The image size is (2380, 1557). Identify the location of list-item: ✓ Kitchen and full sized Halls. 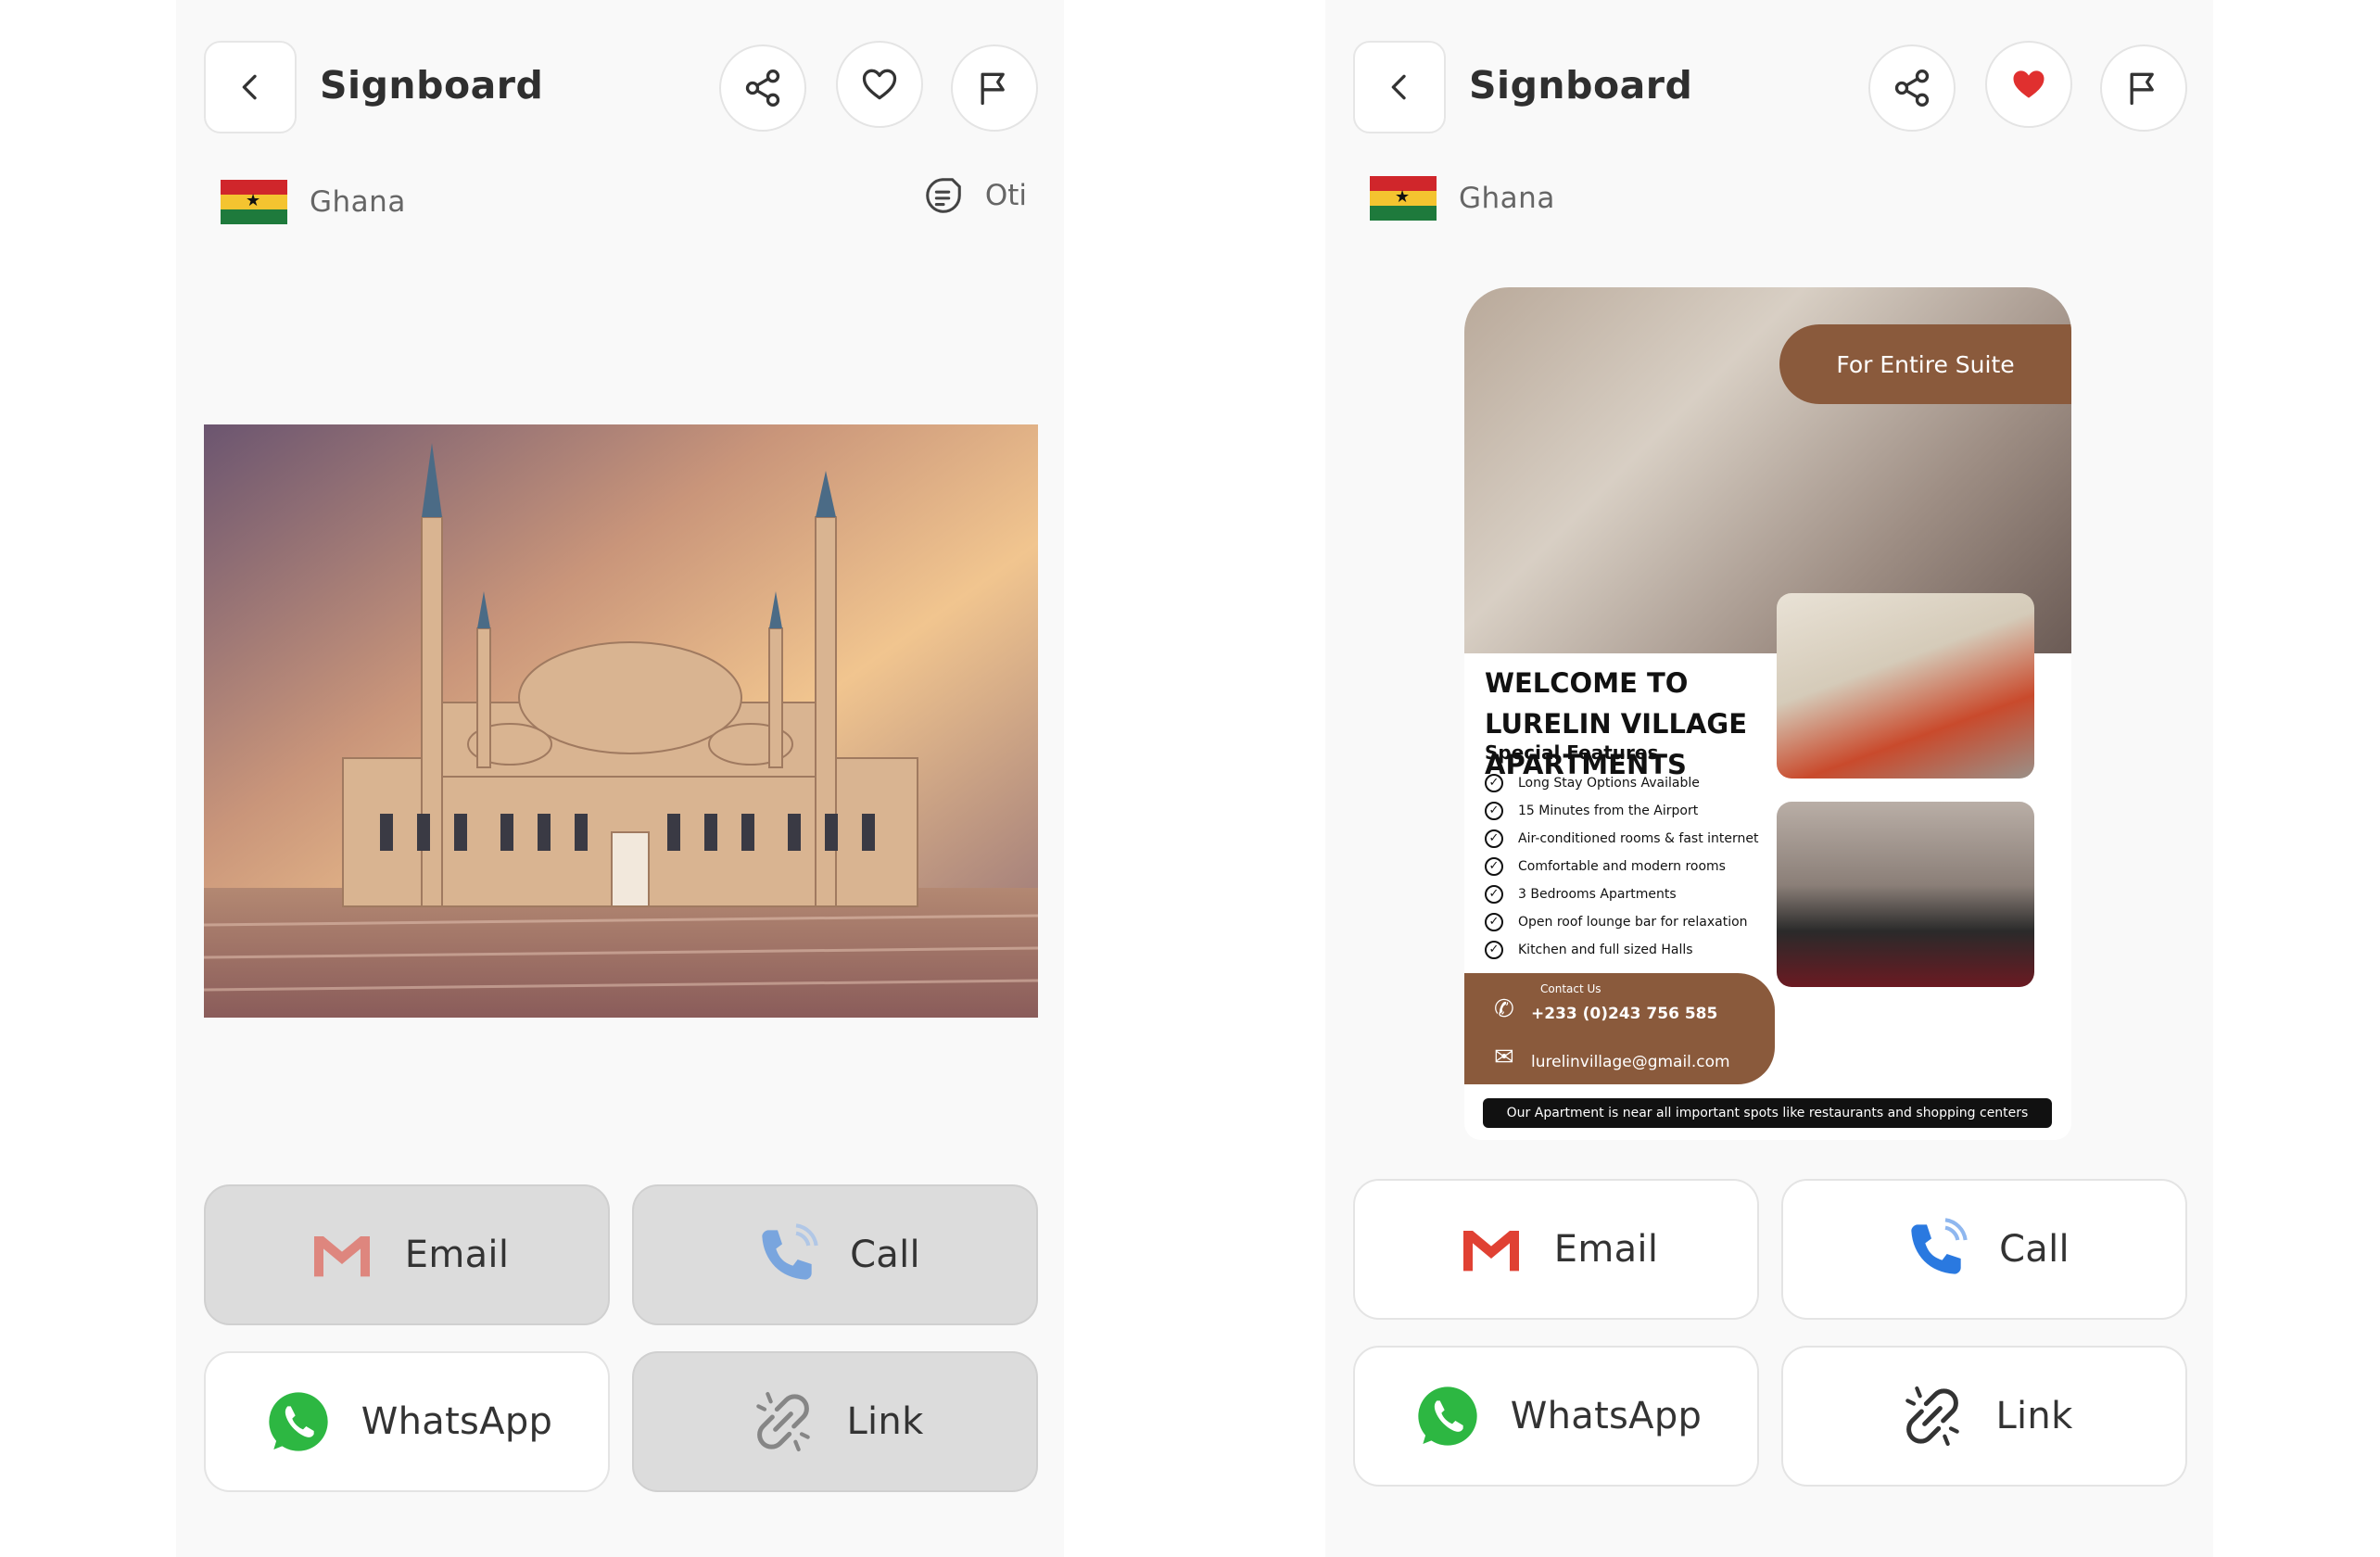
(1621, 950).